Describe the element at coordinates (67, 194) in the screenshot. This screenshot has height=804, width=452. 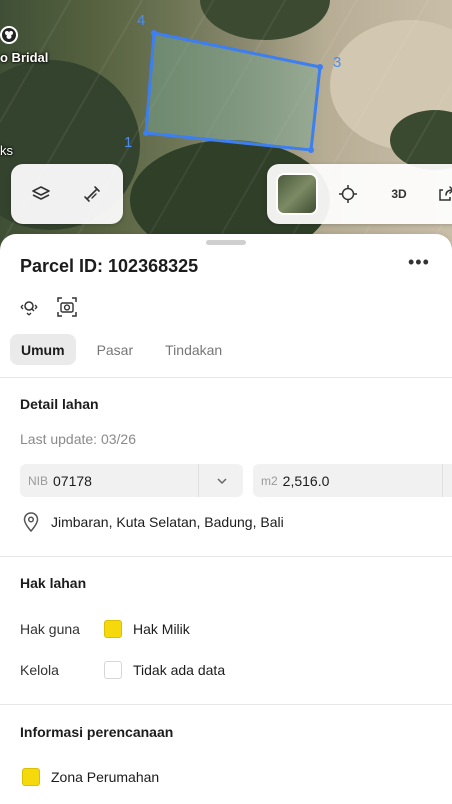
I see `map-tools-panel` at that location.